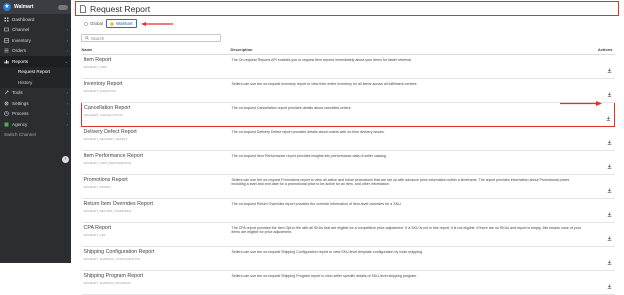 The image size is (624, 295). Describe the element at coordinates (6, 50) in the screenshot. I see `orders-icon` at that location.